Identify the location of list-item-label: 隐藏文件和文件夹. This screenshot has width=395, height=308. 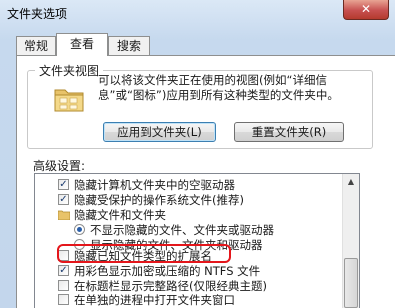
(120, 215).